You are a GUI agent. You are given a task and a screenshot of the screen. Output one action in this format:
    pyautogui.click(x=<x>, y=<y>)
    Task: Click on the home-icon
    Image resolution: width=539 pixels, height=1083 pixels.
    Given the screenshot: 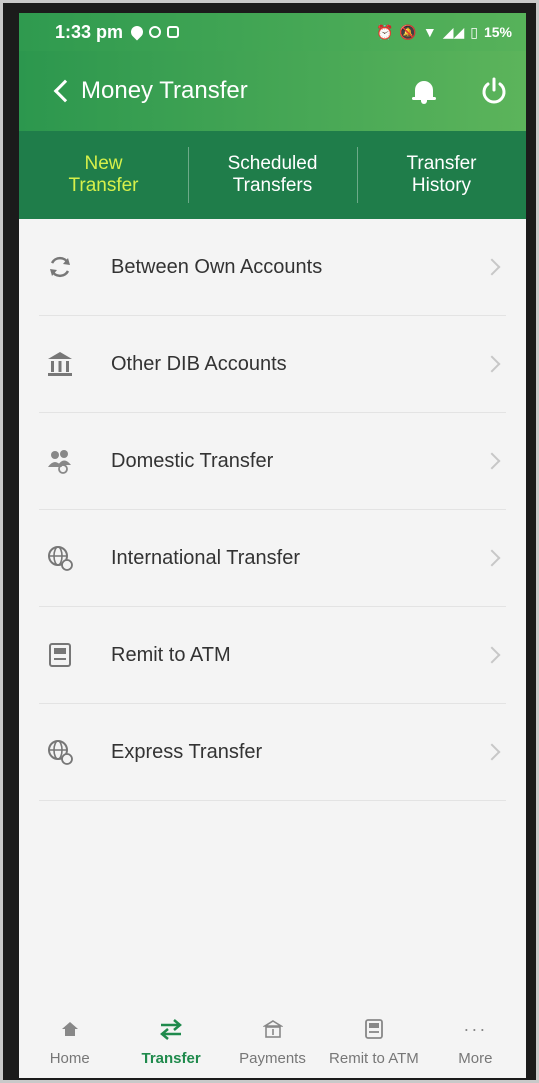 What is the action you would take?
    pyautogui.click(x=70, y=1029)
    